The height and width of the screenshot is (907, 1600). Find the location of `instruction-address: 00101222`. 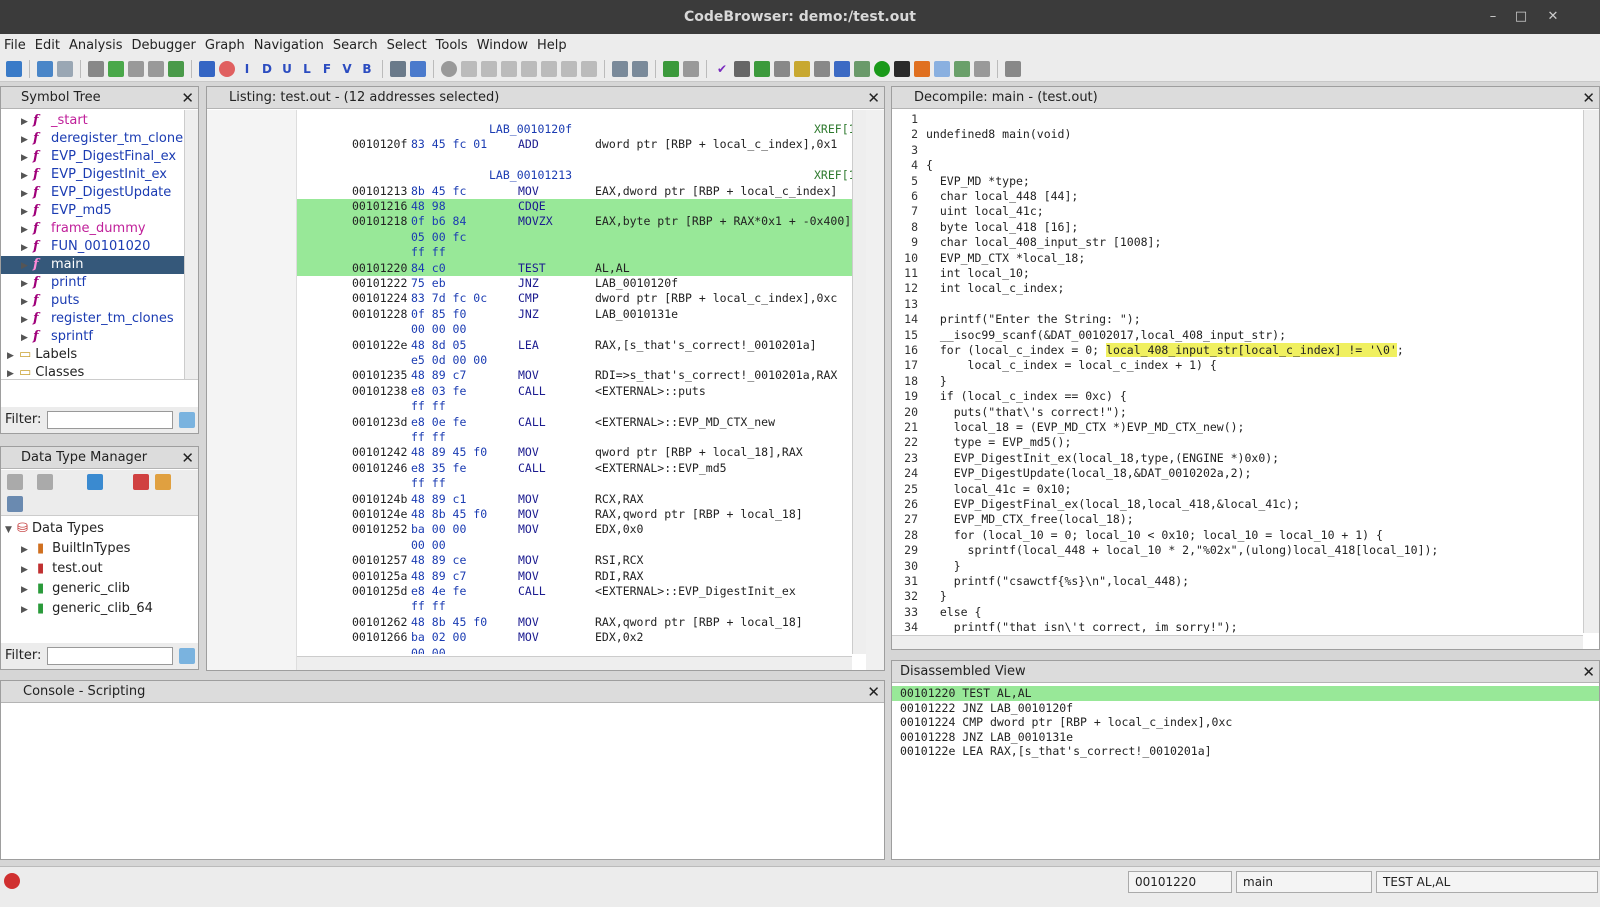

instruction-address: 00101222 is located at coordinates (379, 283).